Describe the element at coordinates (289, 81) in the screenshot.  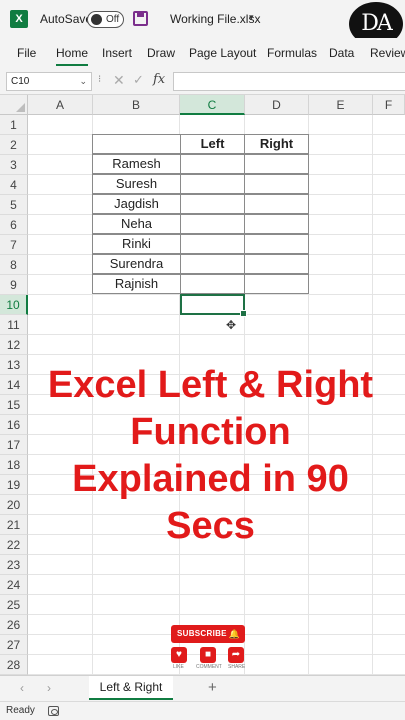
I see `formula-input` at that location.